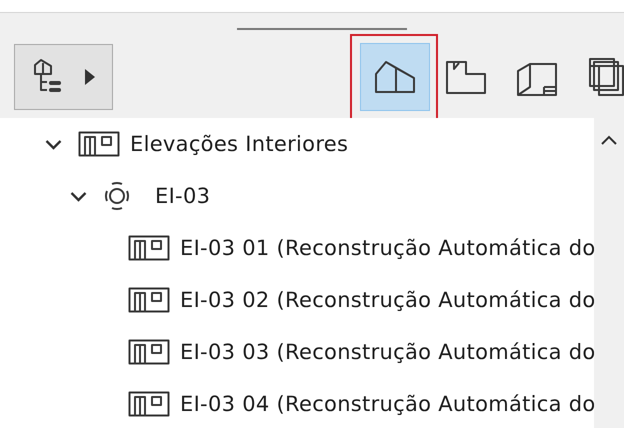 Image resolution: width=624 pixels, height=428 pixels. What do you see at coordinates (387, 404) in the screenshot?
I see `tree-label: EI-03 04 (Reconstrução Automática do` at bounding box center [387, 404].